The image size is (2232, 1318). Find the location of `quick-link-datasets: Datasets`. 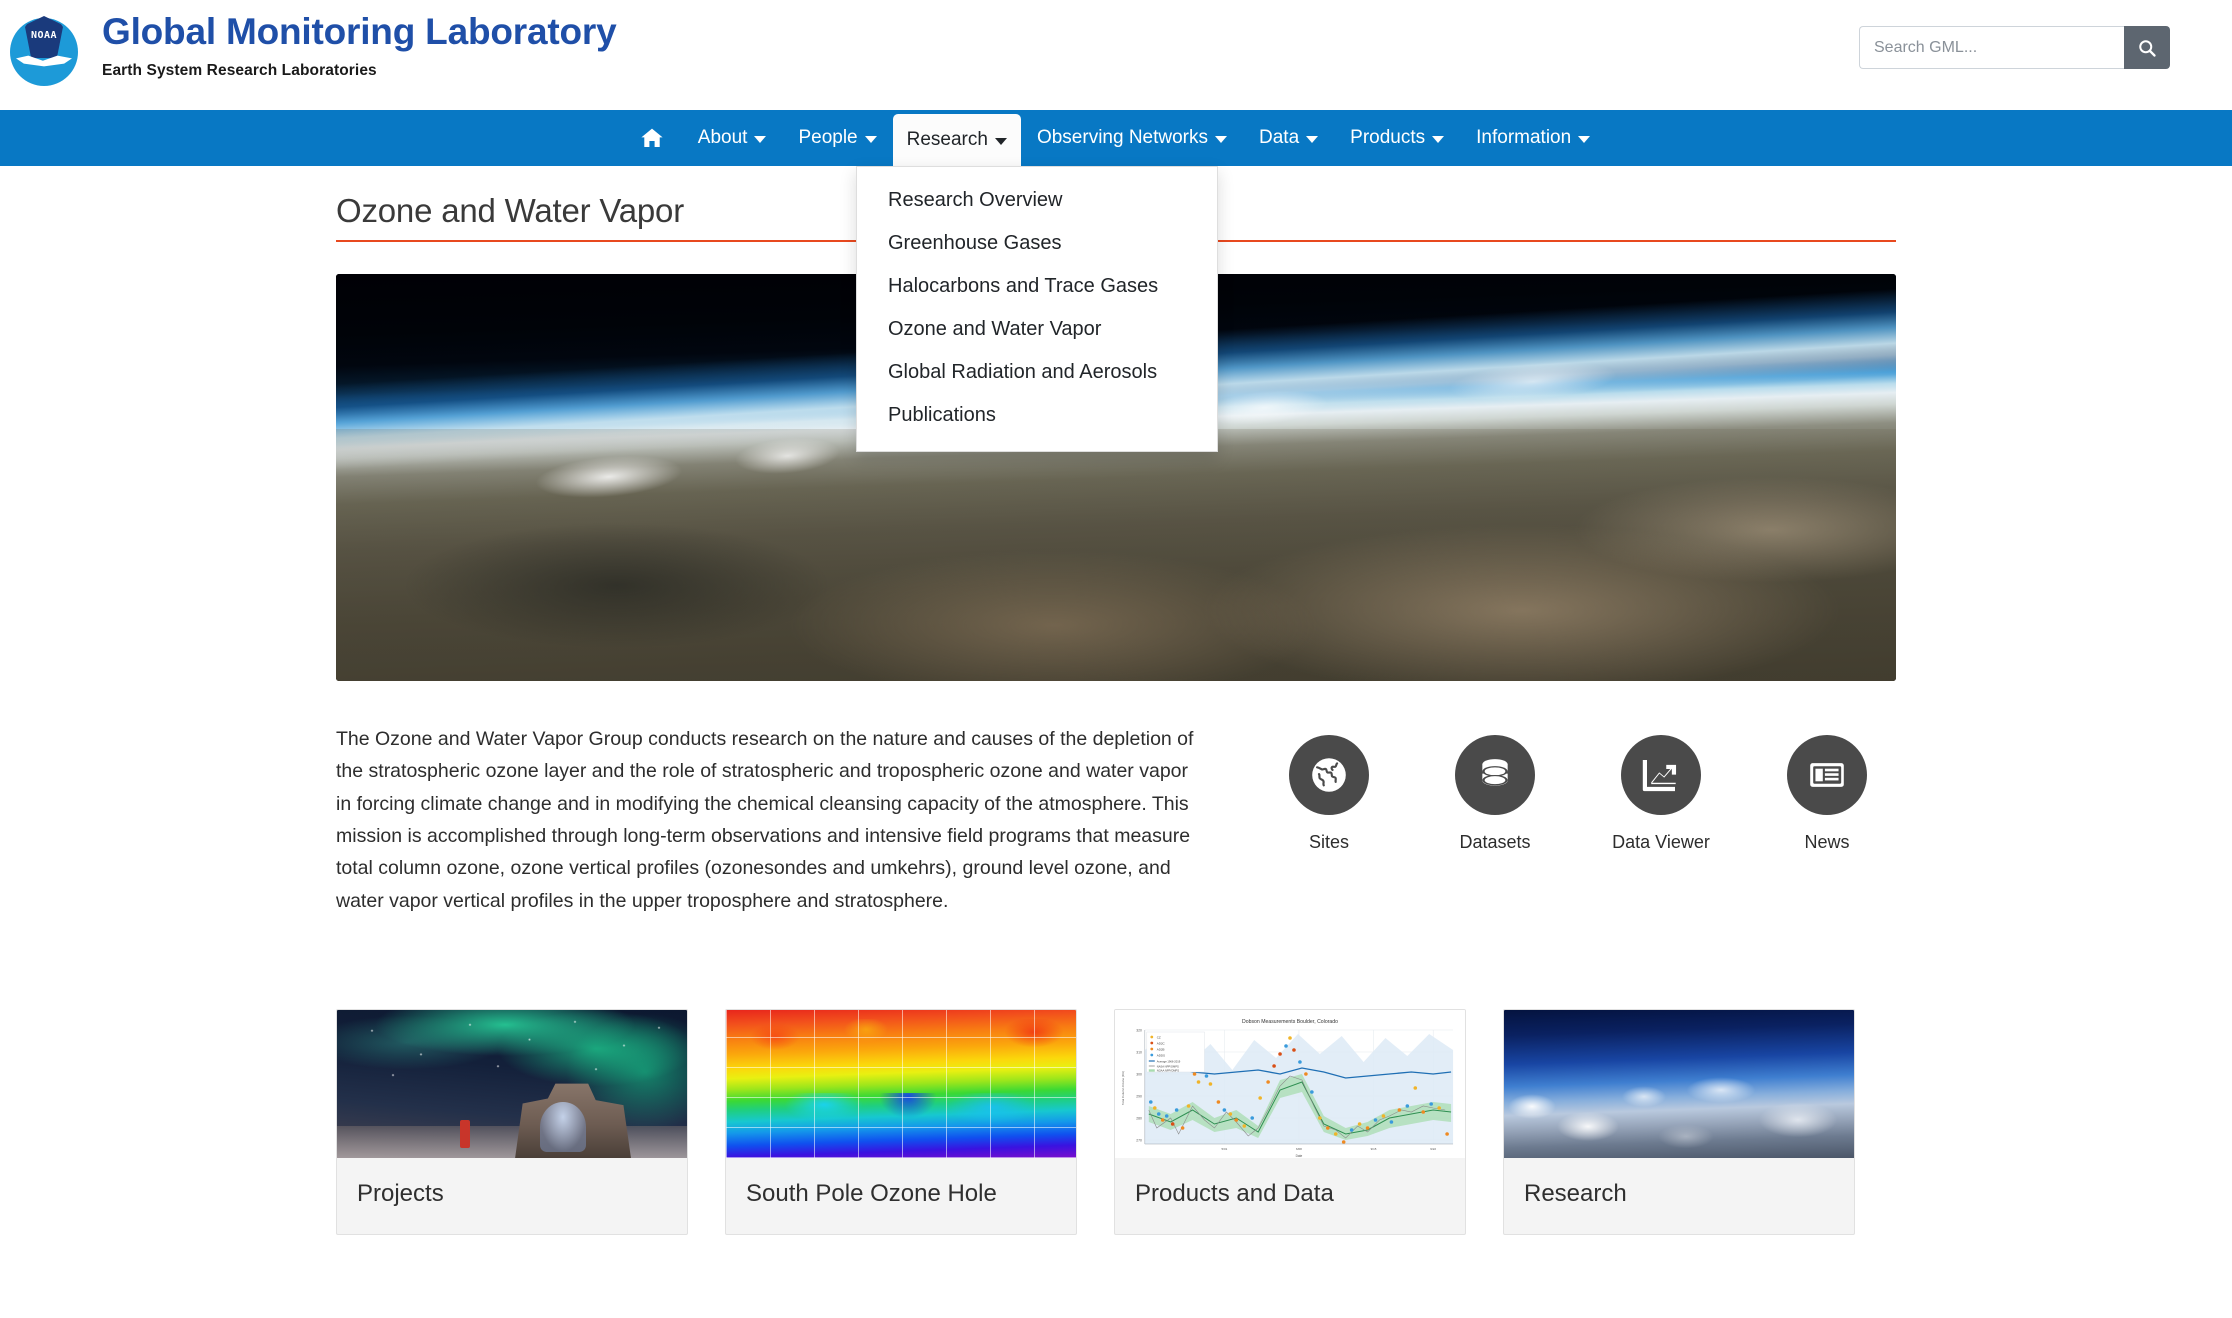

quick-link-datasets: Datasets is located at coordinates (1495, 794).